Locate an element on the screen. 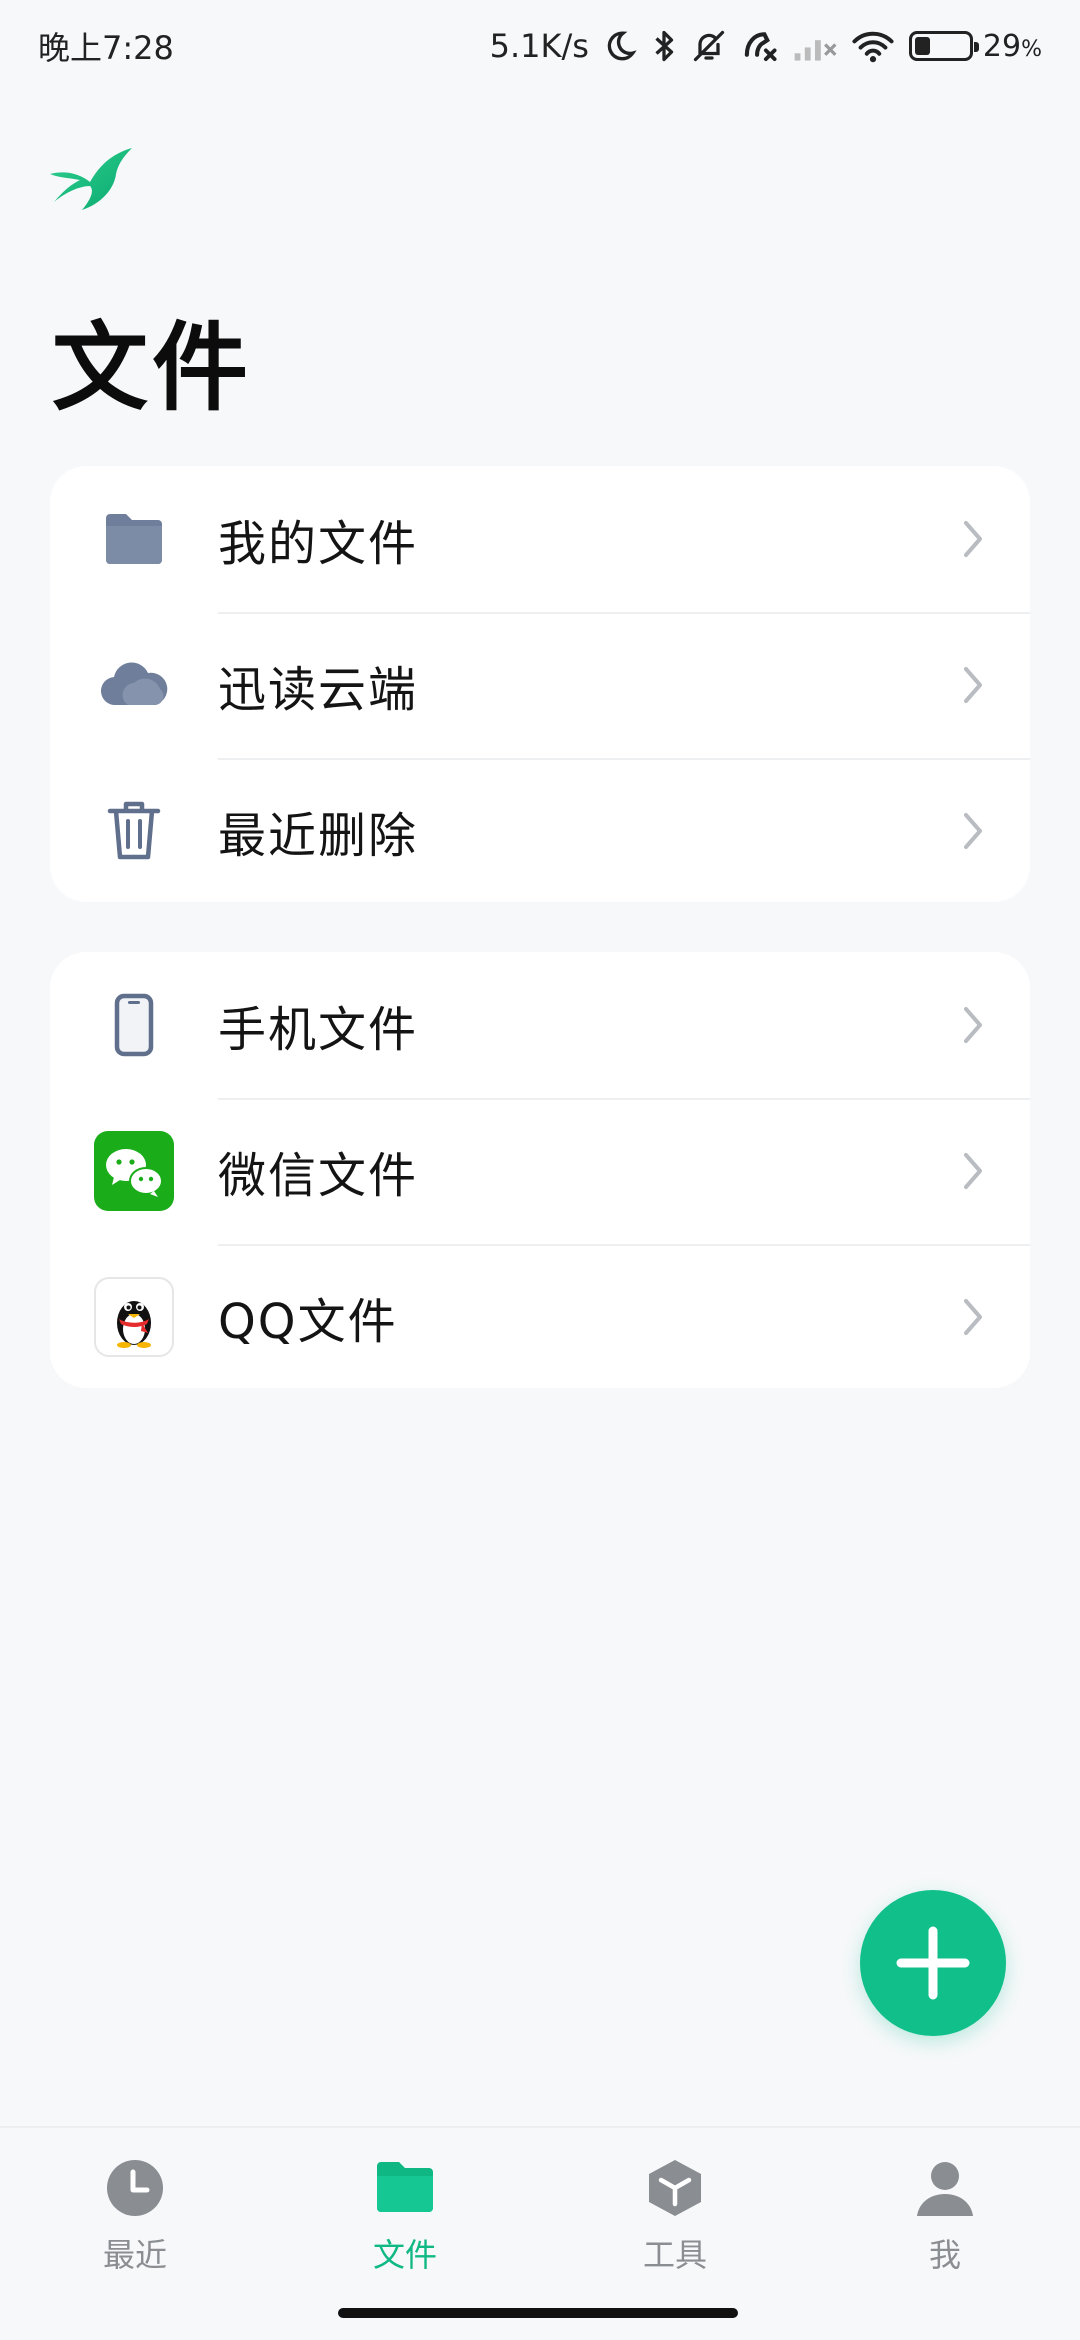  moon-icon is located at coordinates (622, 46).